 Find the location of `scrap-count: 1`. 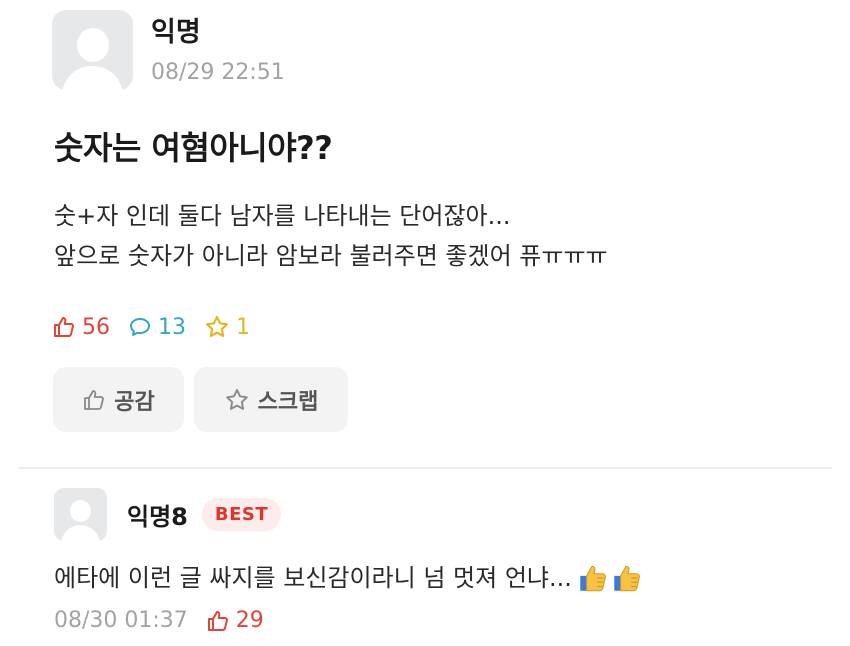

scrap-count: 1 is located at coordinates (227, 327).